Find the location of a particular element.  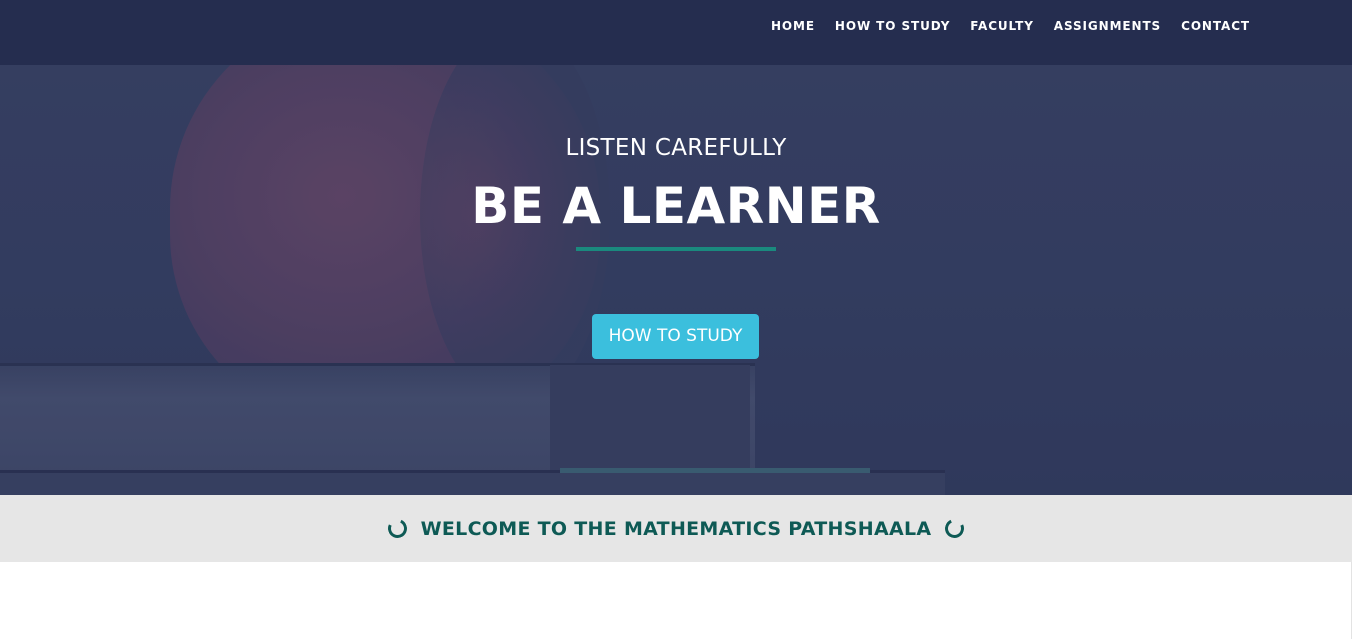

nav-item-contact: CONTACT is located at coordinates (1215, 26).